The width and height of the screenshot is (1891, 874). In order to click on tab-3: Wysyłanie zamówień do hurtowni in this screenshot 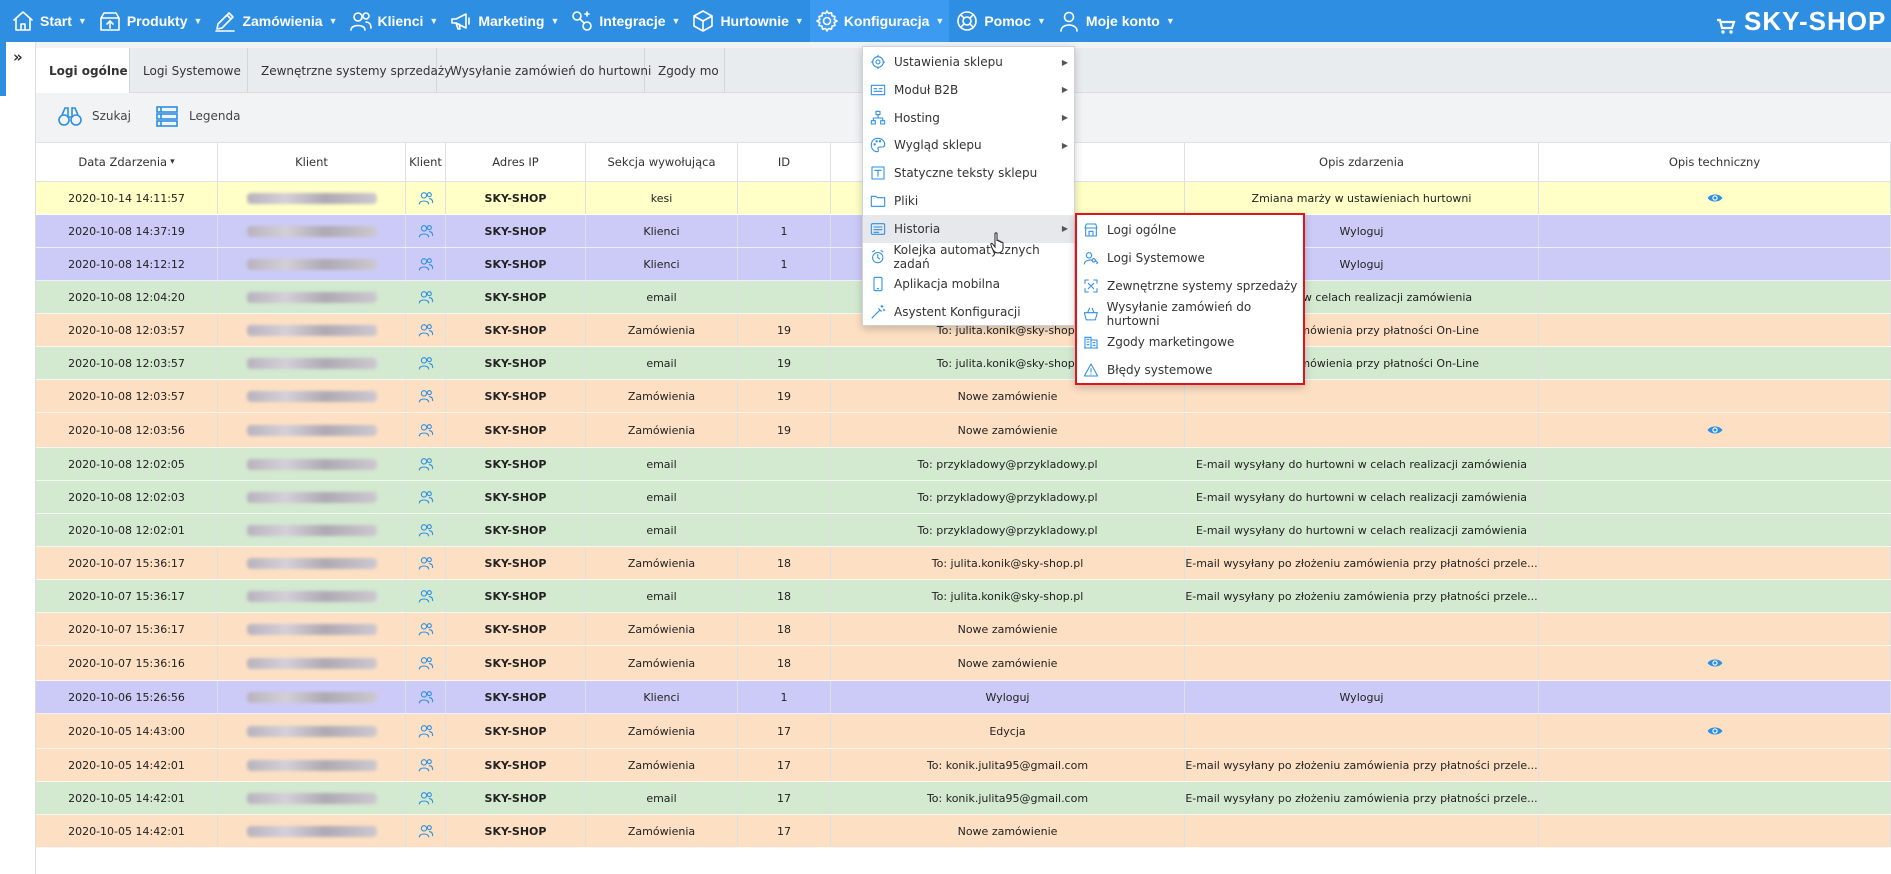, I will do `click(544, 70)`.